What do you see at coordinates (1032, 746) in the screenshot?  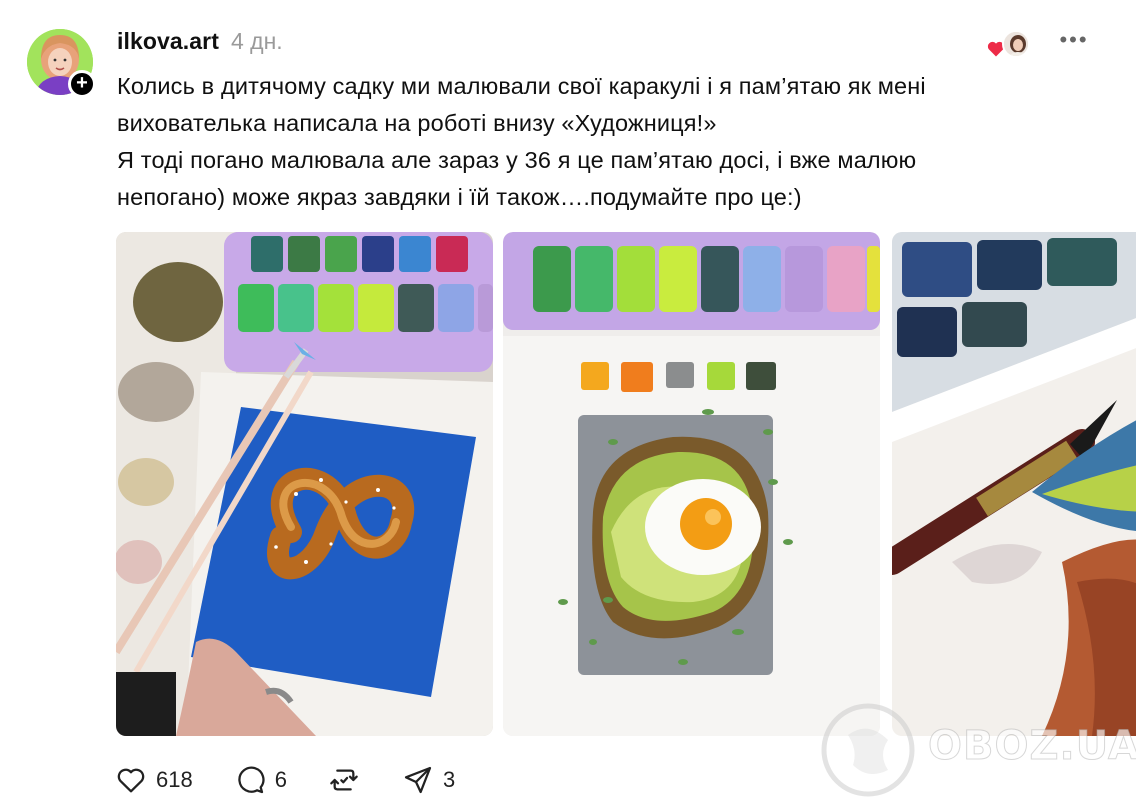 I see `watermark-text: OBOZ.UA` at bounding box center [1032, 746].